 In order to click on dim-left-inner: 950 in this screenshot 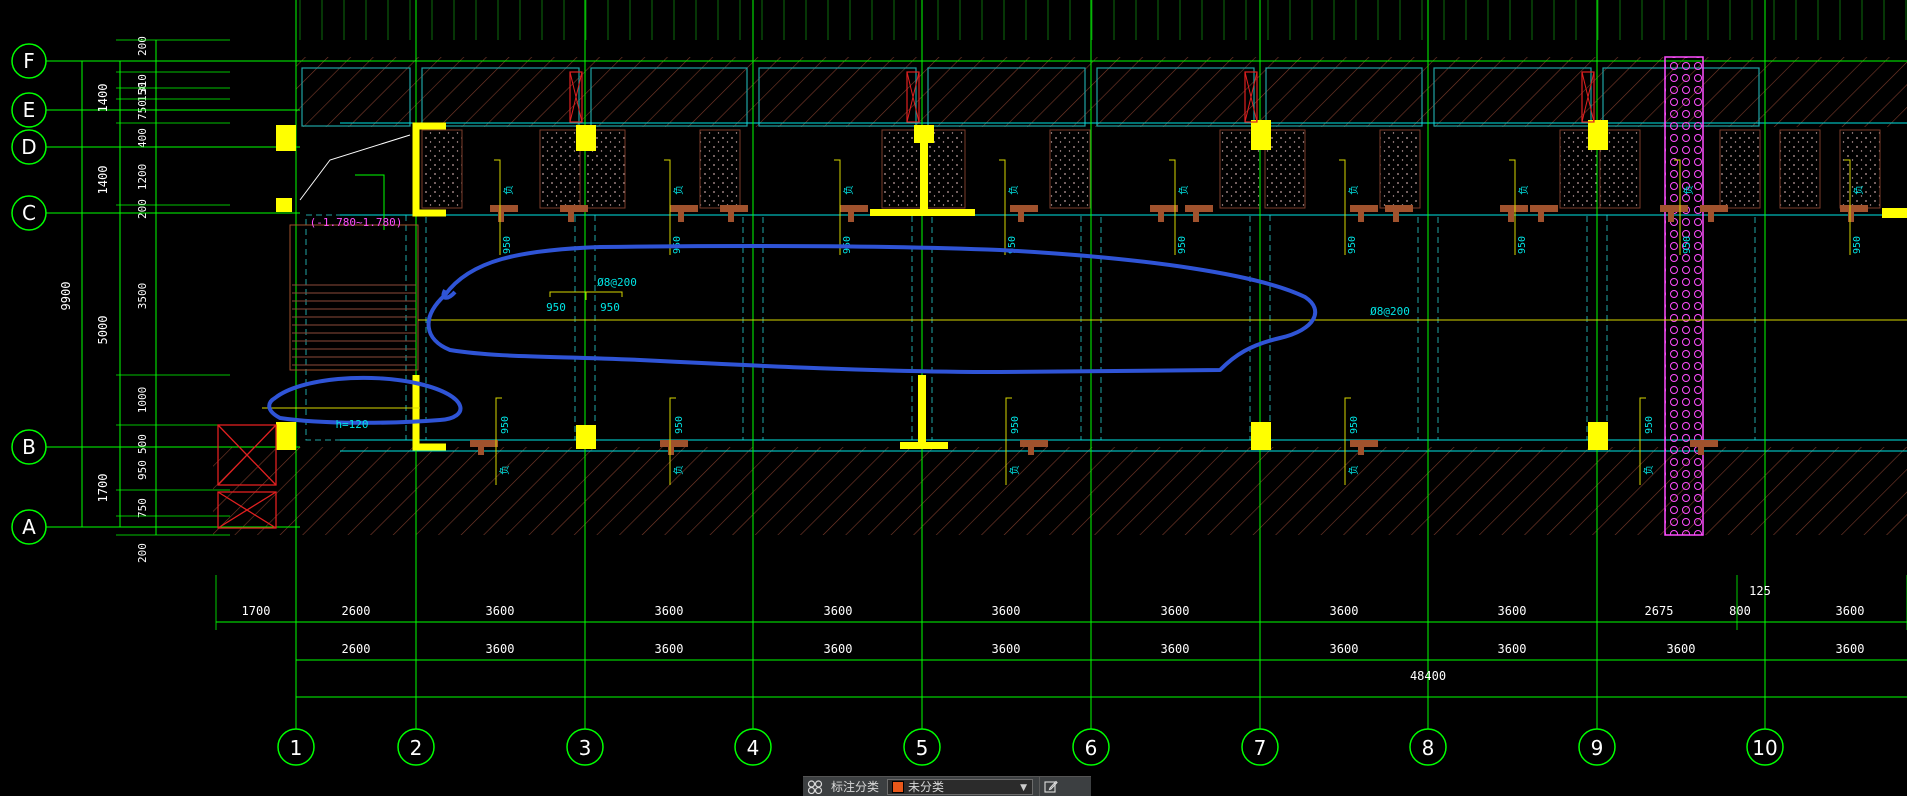, I will do `click(142, 470)`.